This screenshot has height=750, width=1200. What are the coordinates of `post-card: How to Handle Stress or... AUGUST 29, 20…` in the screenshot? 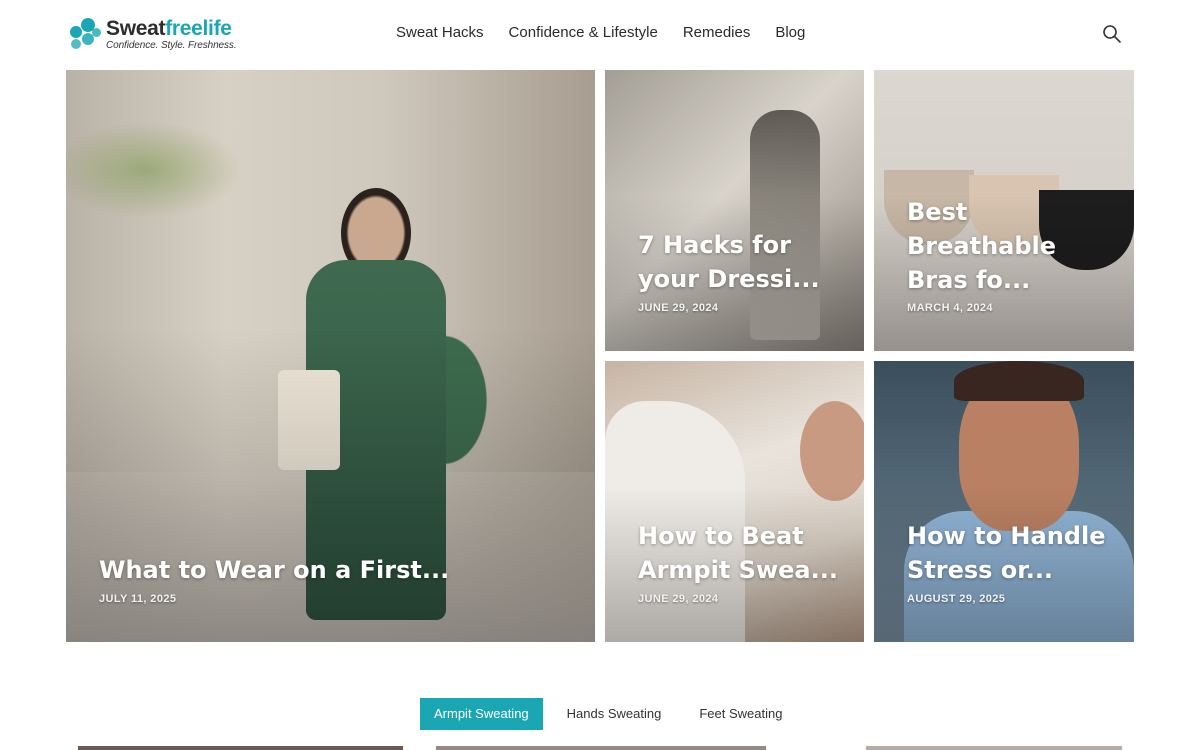 It's located at (1004, 501).